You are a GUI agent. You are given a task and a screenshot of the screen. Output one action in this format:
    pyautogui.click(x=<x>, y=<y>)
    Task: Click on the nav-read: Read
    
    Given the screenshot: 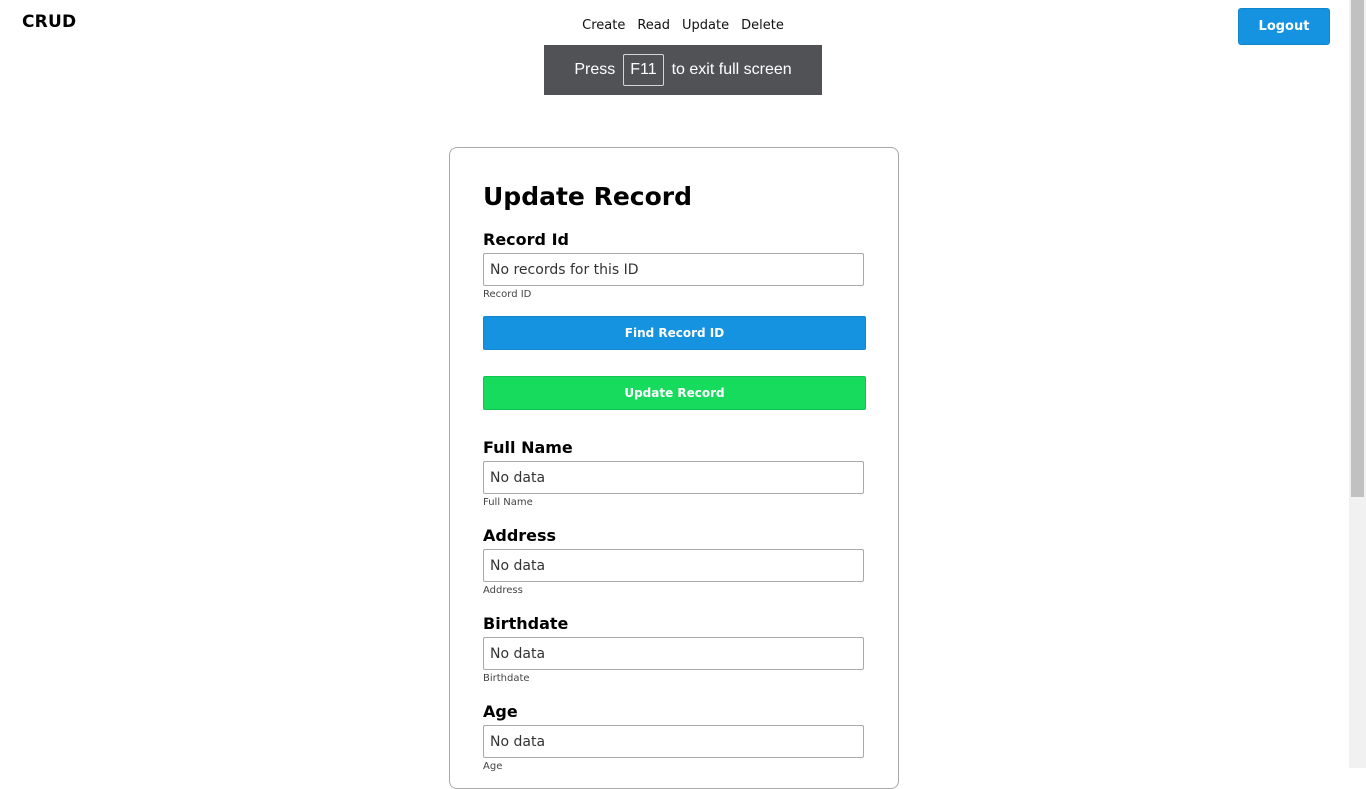 What is the action you would take?
    pyautogui.click(x=653, y=25)
    